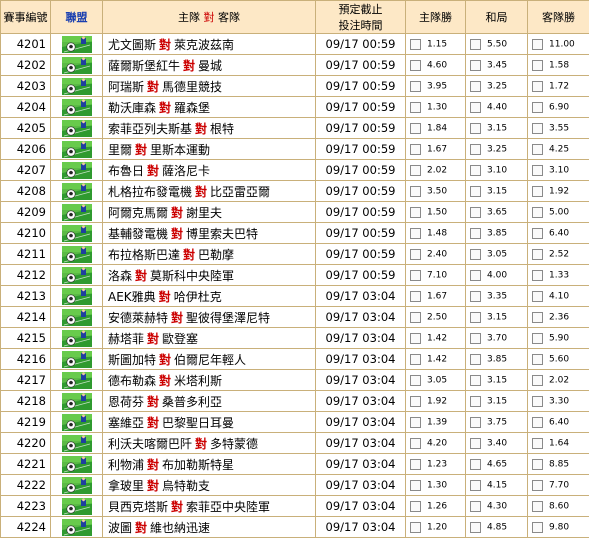 The width and height of the screenshot is (589, 538). I want to click on away-team: 曼城, so click(210, 66).